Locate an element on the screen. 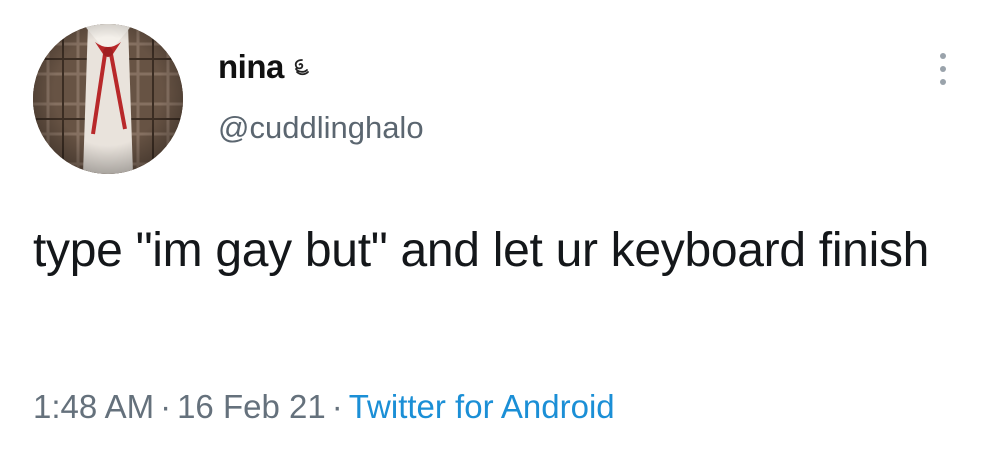  more-vertical-icon is located at coordinates (943, 70).